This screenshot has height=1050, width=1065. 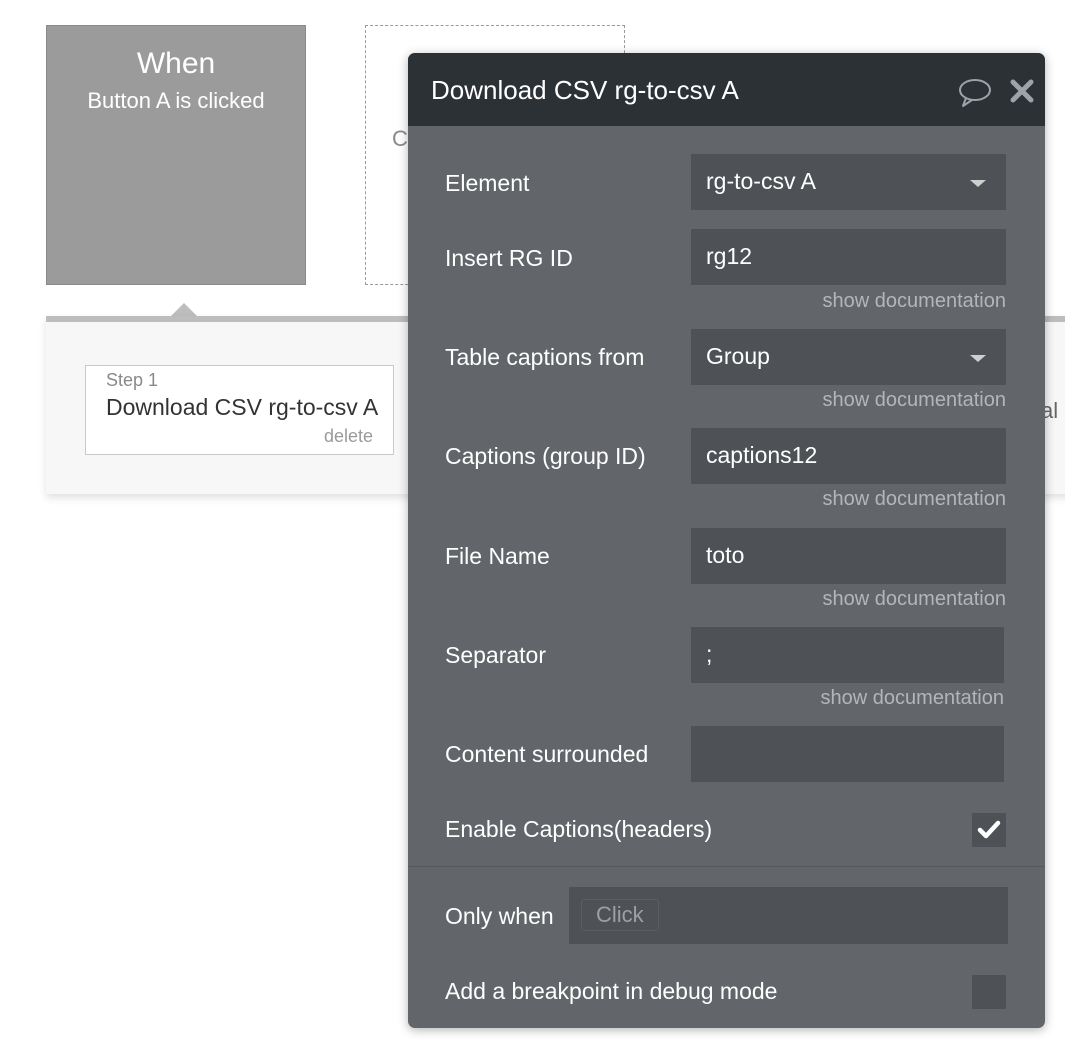 What do you see at coordinates (585, 90) in the screenshot?
I see `editor-title: Download CSV rg-to-csv A` at bounding box center [585, 90].